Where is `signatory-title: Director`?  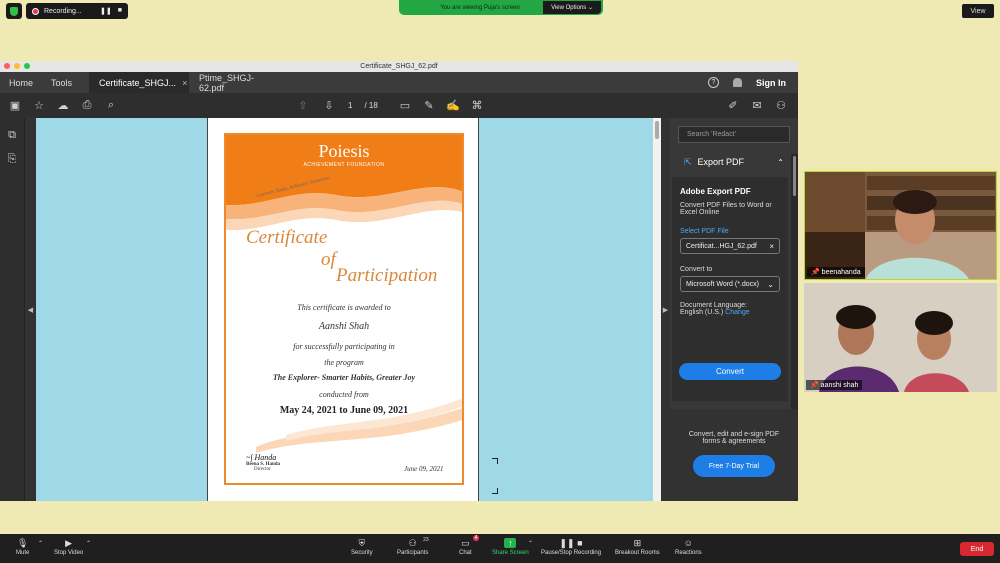
signatory-title: Director is located at coordinates (262, 469).